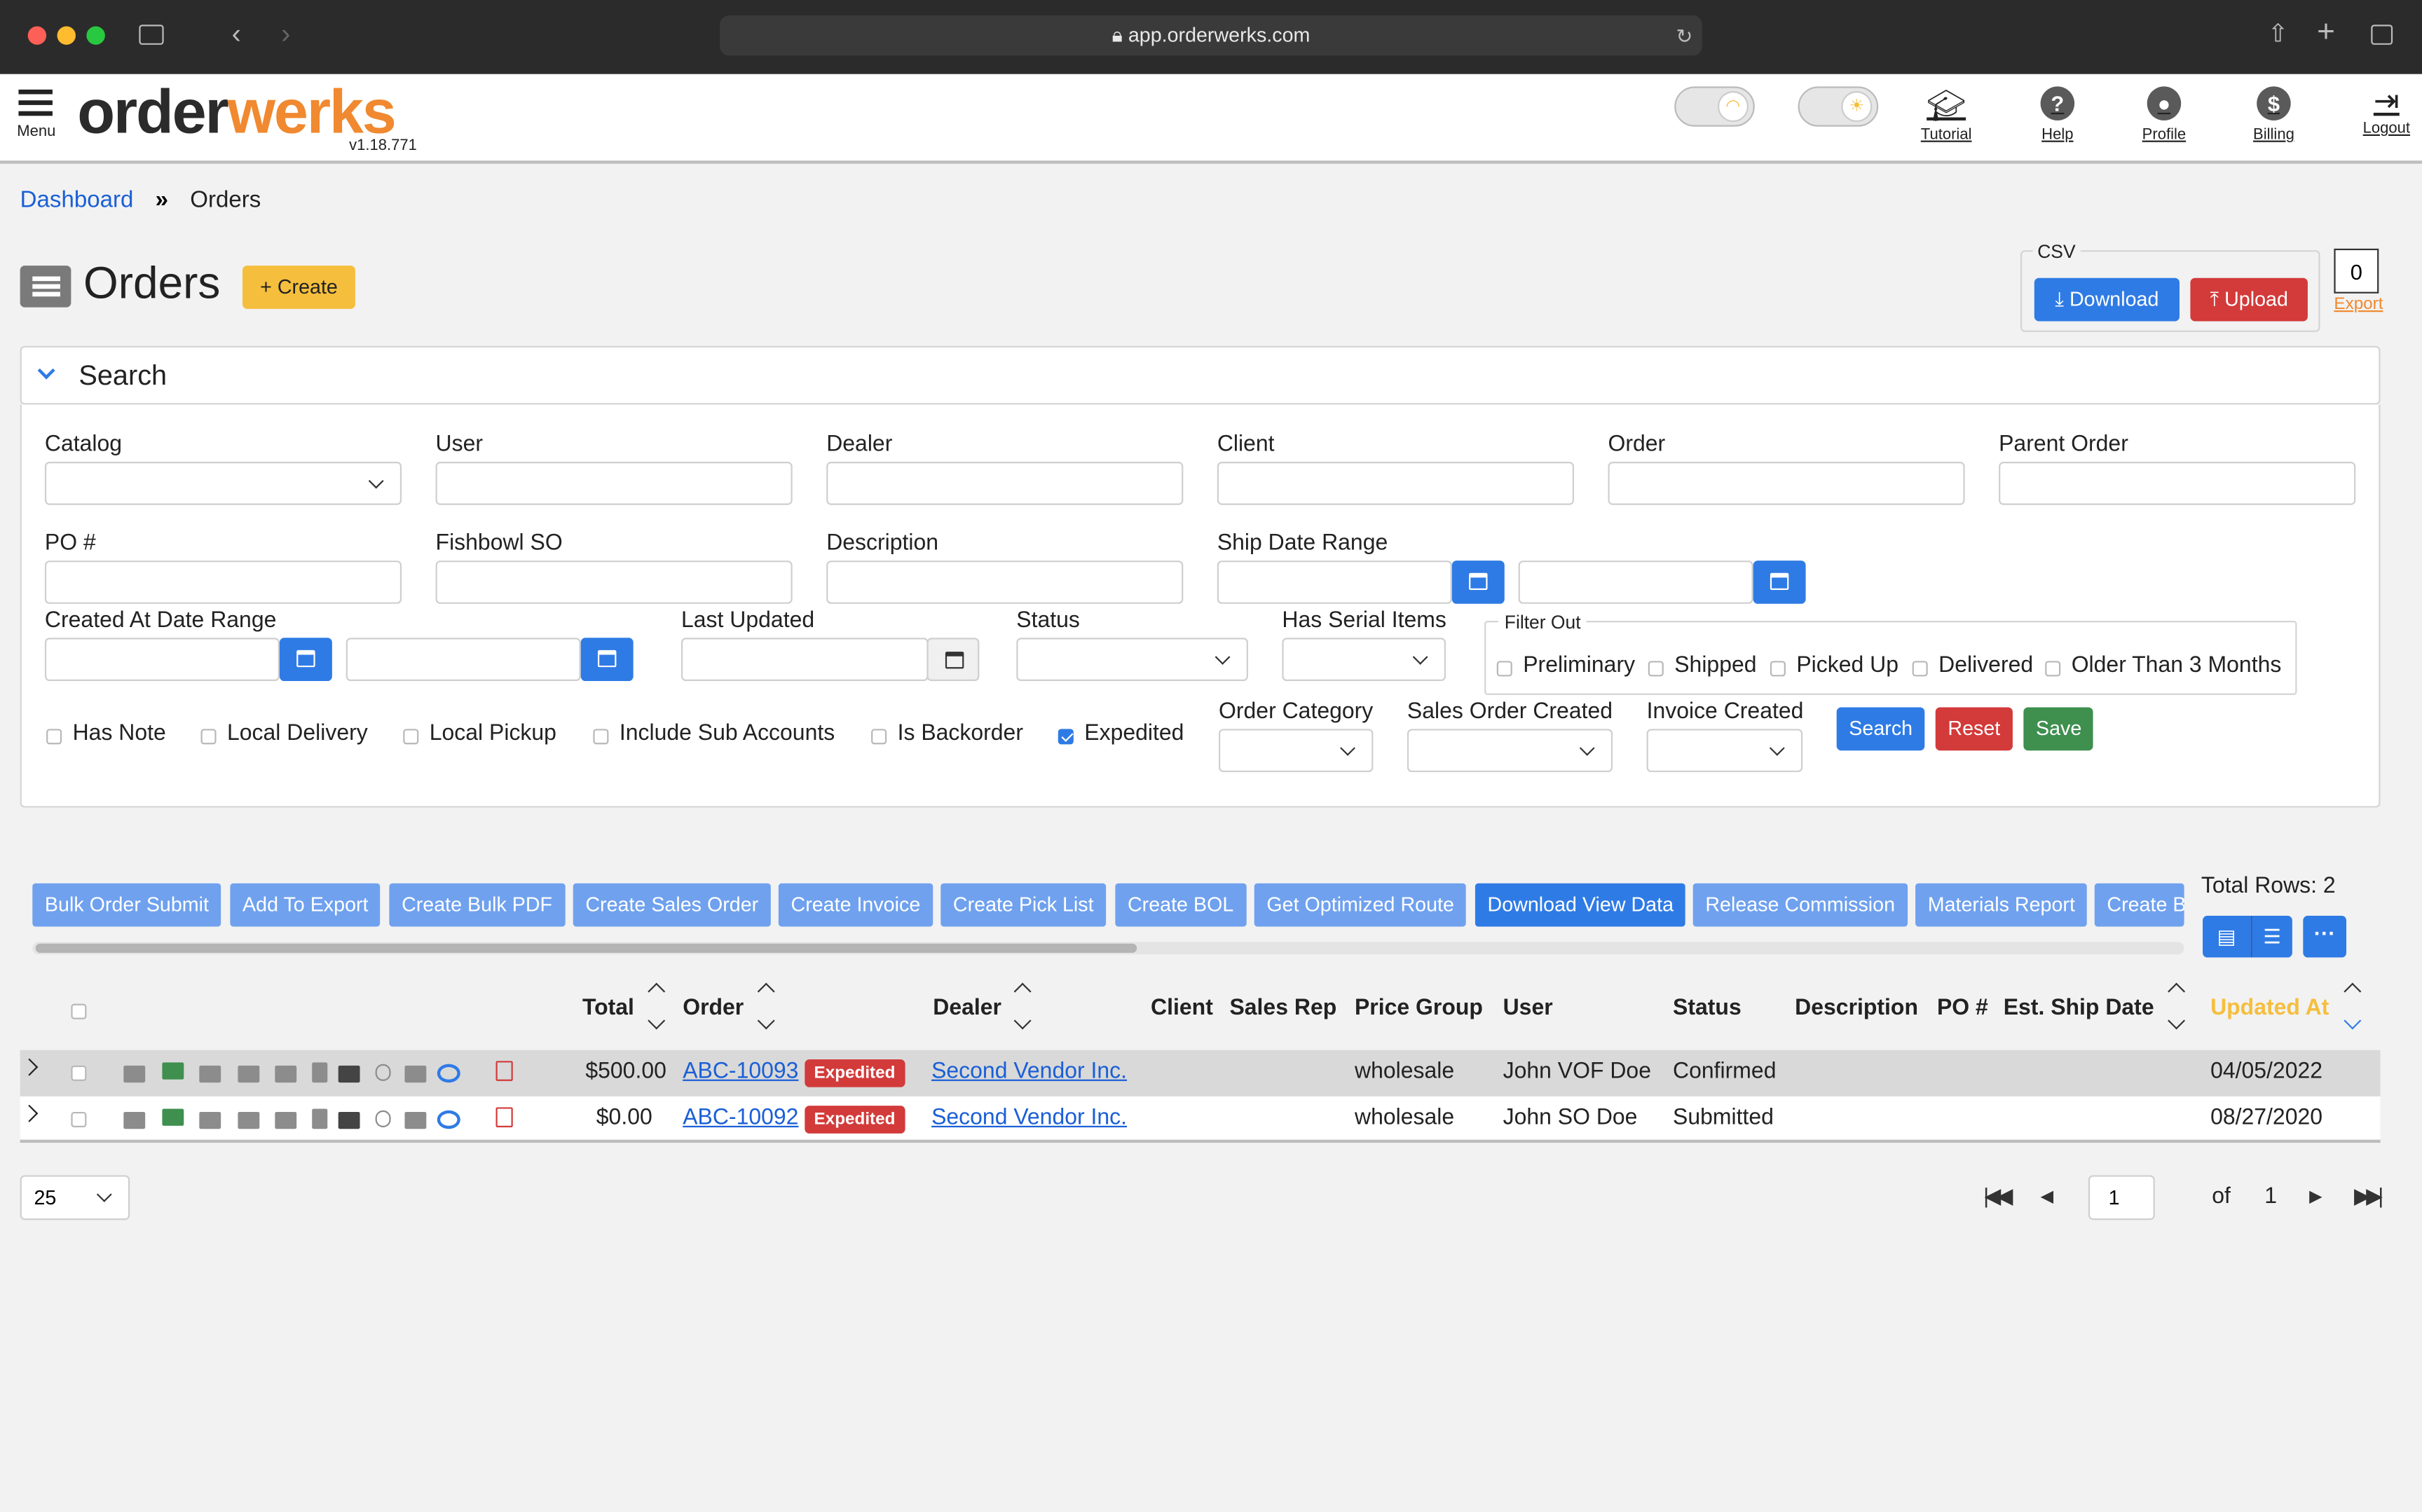 This screenshot has width=2422, height=1512. I want to click on submit-icon, so click(173, 1117).